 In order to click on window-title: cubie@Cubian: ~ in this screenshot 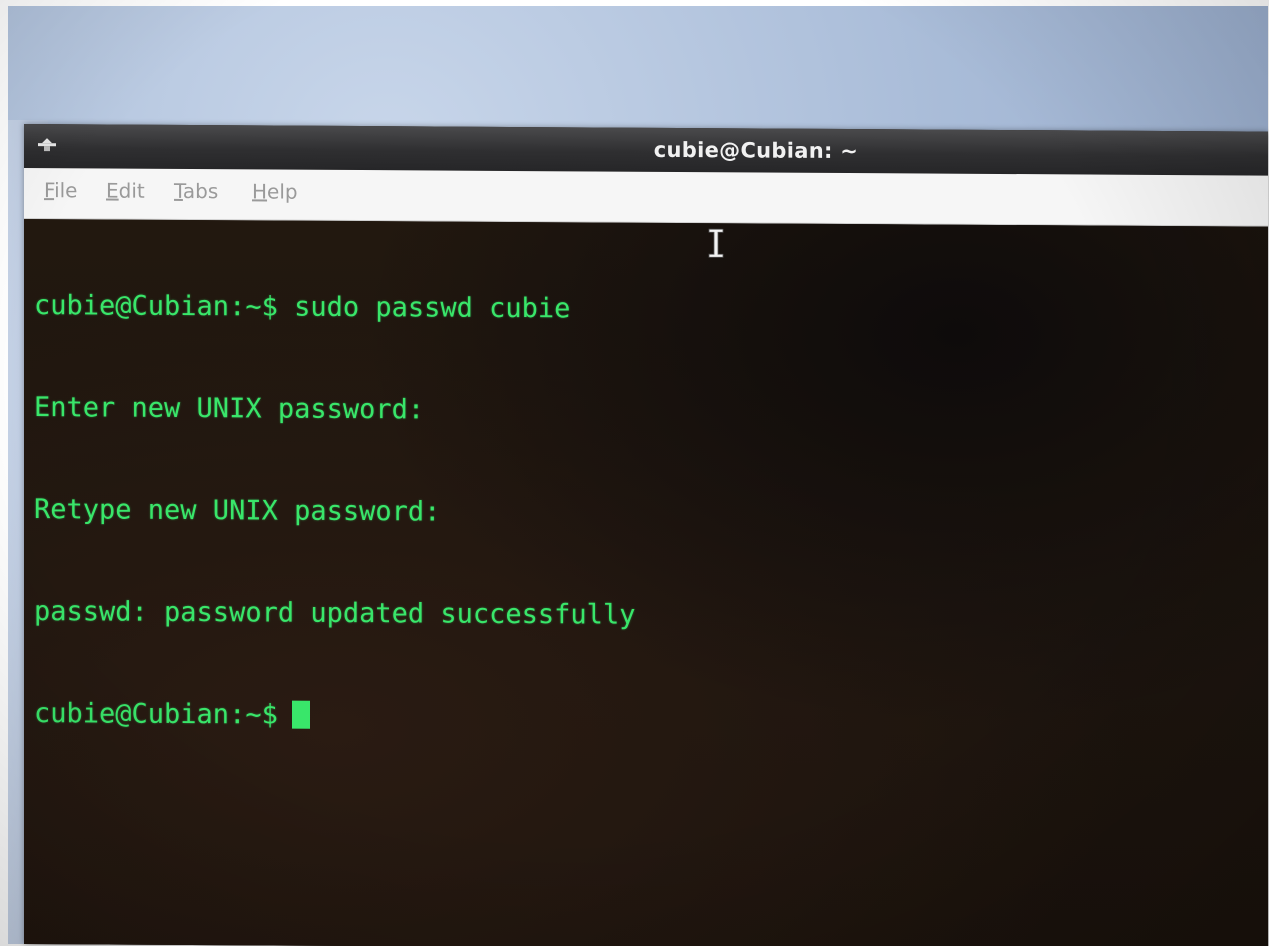, I will do `click(756, 150)`.